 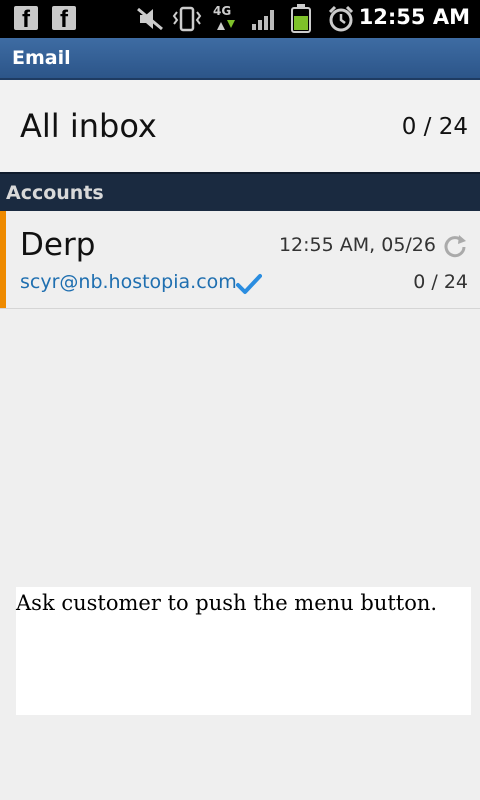 I want to click on vibrate-icon, so click(x=187, y=19).